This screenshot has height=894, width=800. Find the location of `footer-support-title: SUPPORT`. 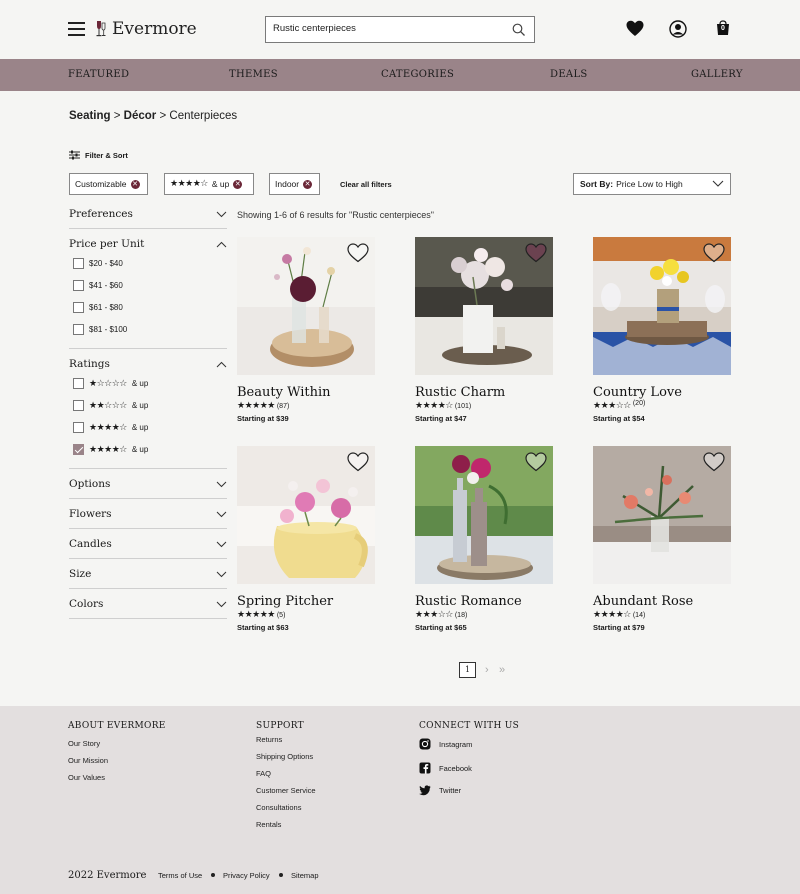

footer-support-title: SUPPORT is located at coordinates (280, 726).